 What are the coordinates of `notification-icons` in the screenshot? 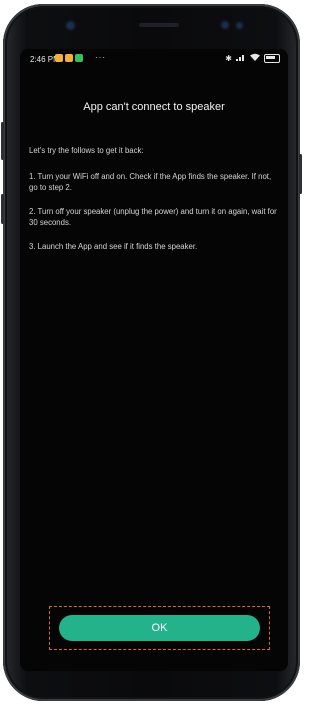 It's located at (69, 58).